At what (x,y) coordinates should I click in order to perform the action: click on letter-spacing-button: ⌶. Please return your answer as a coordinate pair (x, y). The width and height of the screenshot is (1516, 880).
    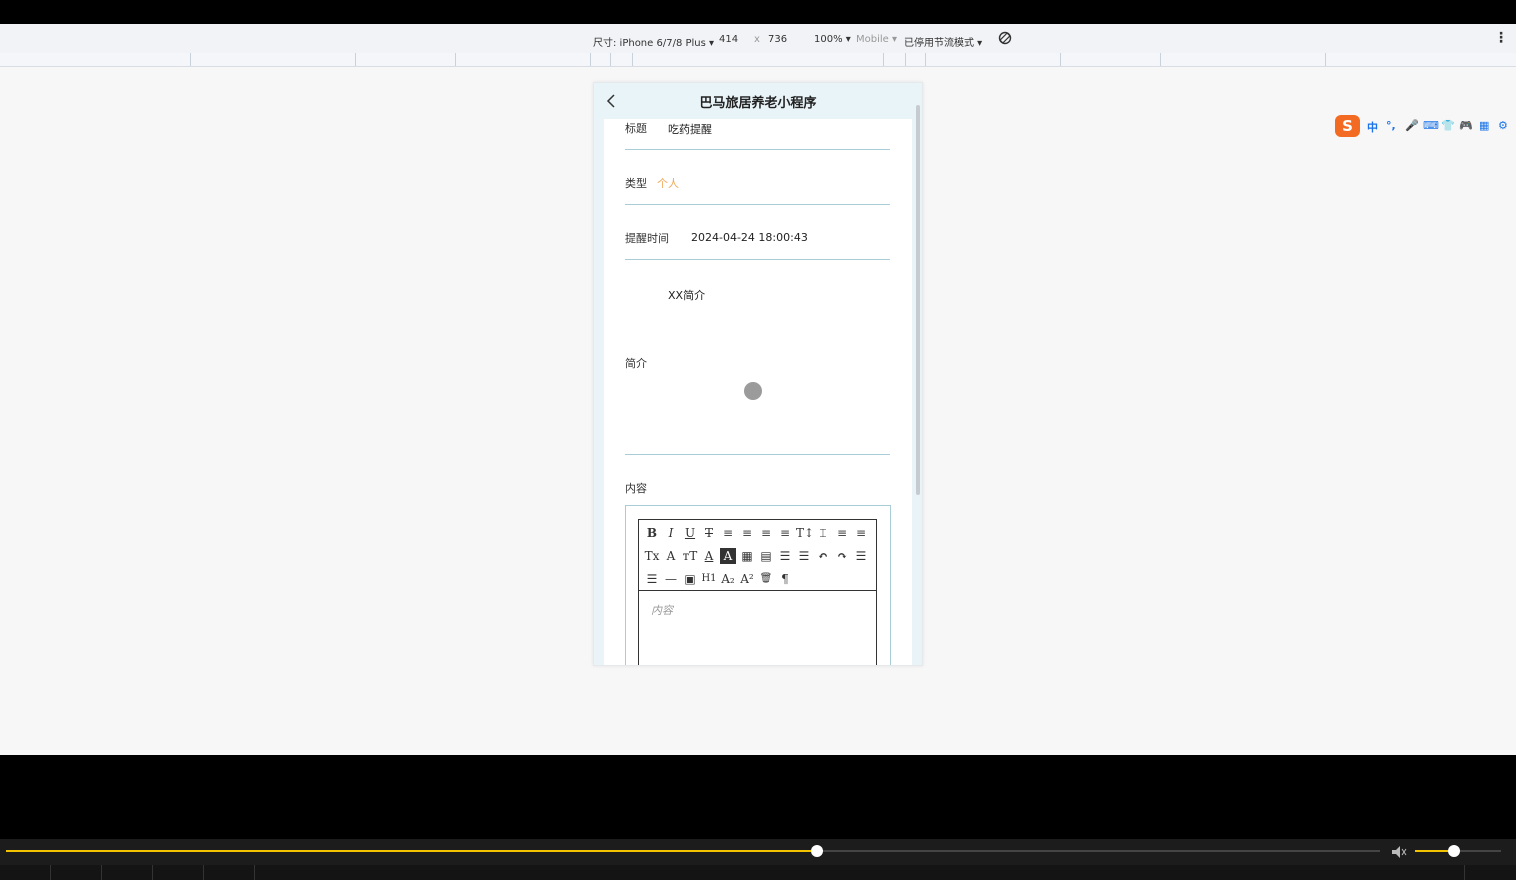
    Looking at the image, I should click on (823, 533).